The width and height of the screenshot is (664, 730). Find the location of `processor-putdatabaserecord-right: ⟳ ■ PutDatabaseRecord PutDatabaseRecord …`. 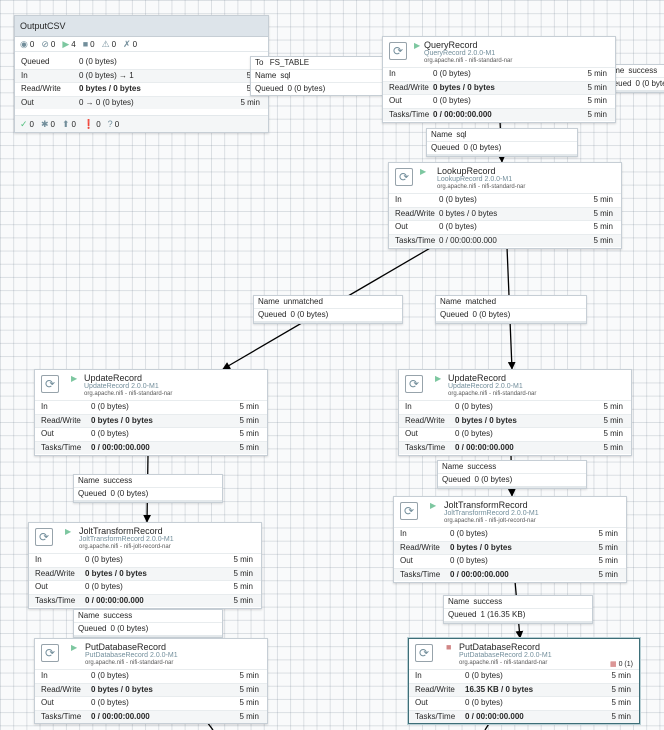

processor-putdatabaserecord-right: ⟳ ■ PutDatabaseRecord PutDatabaseRecord … is located at coordinates (524, 681).